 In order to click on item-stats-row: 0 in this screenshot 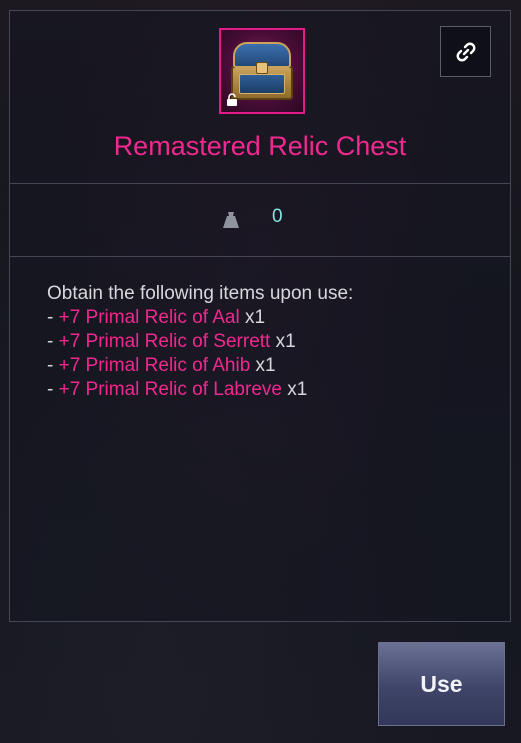, I will do `click(260, 220)`.